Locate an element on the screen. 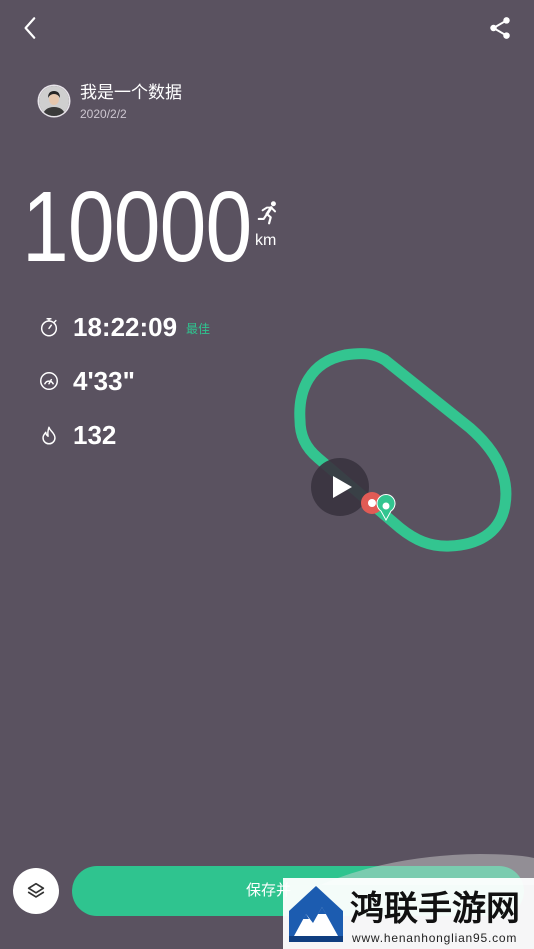 This screenshot has width=534, height=949. pace-value: 4'33" is located at coordinates (104, 381).